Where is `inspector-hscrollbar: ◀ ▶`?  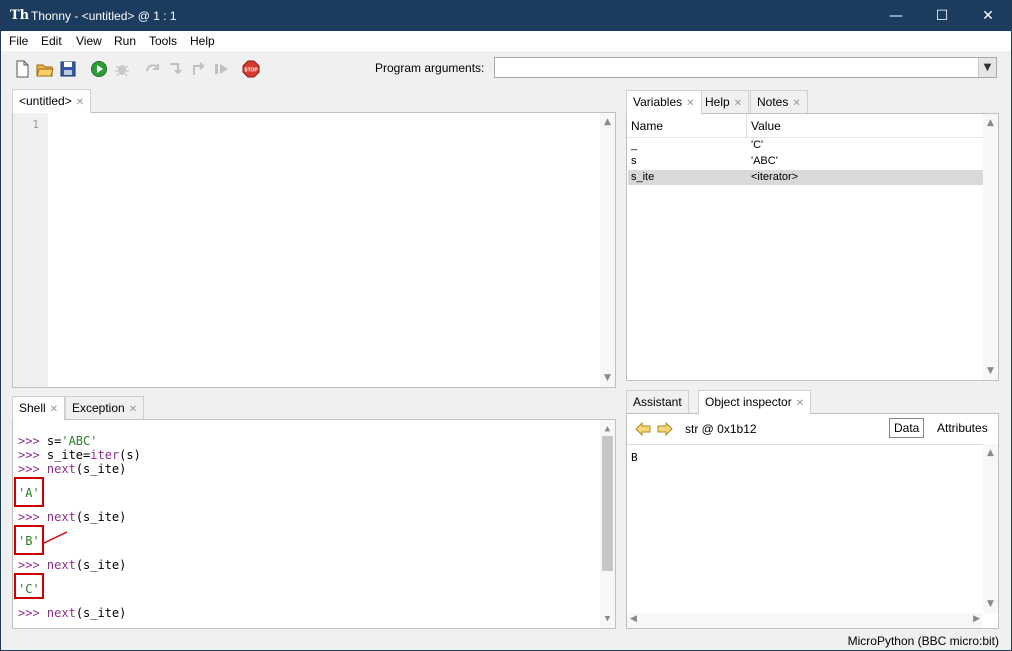
inspector-hscrollbar: ◀ ▶ is located at coordinates (805, 620).